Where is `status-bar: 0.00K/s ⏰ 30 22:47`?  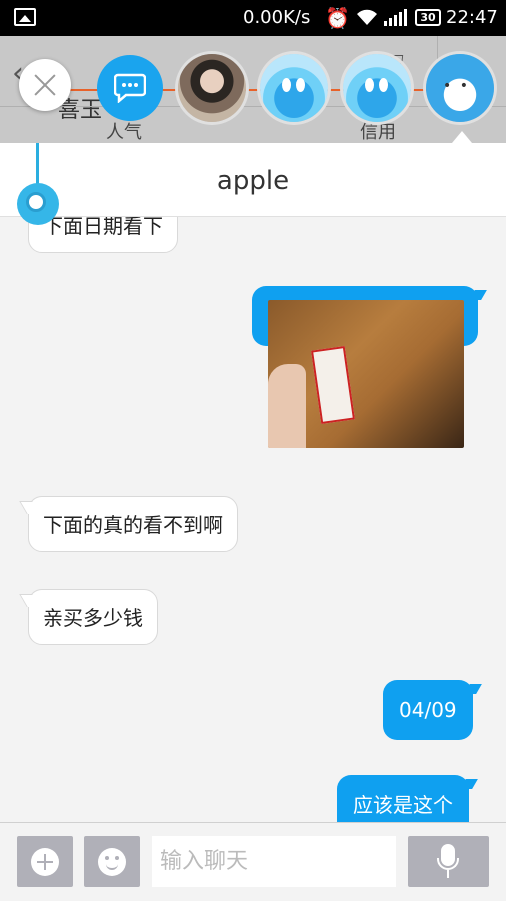
status-bar: 0.00K/s ⏰ 30 22:47 is located at coordinates (253, 18).